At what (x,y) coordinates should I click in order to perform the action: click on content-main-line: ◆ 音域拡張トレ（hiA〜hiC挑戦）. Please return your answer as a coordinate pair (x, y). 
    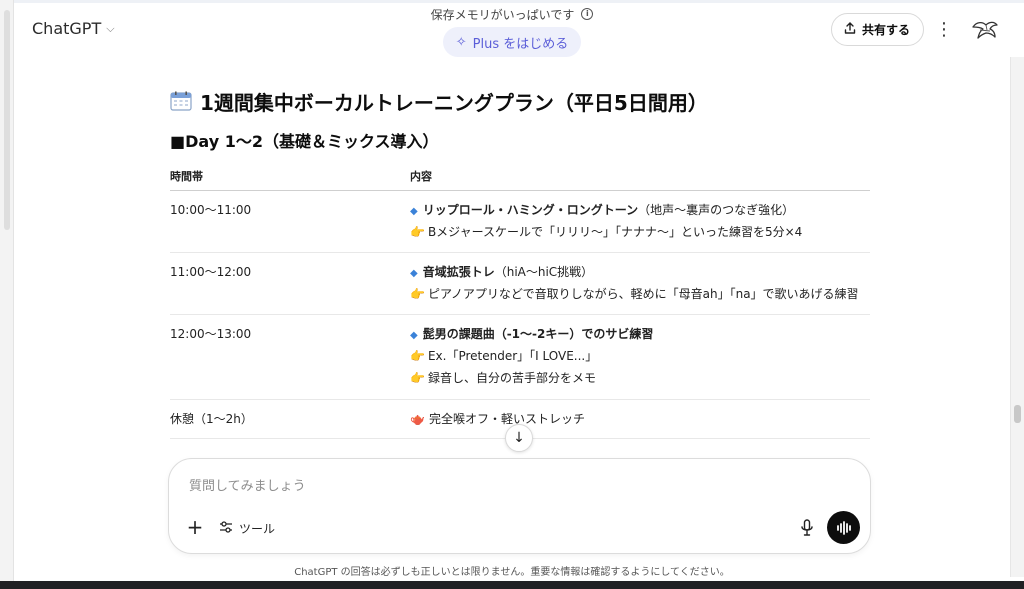
    Looking at the image, I should click on (640, 272).